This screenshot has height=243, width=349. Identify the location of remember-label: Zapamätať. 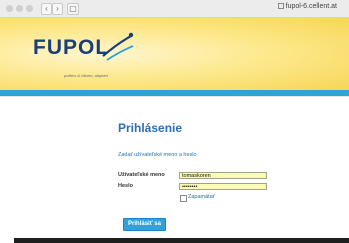
(201, 197).